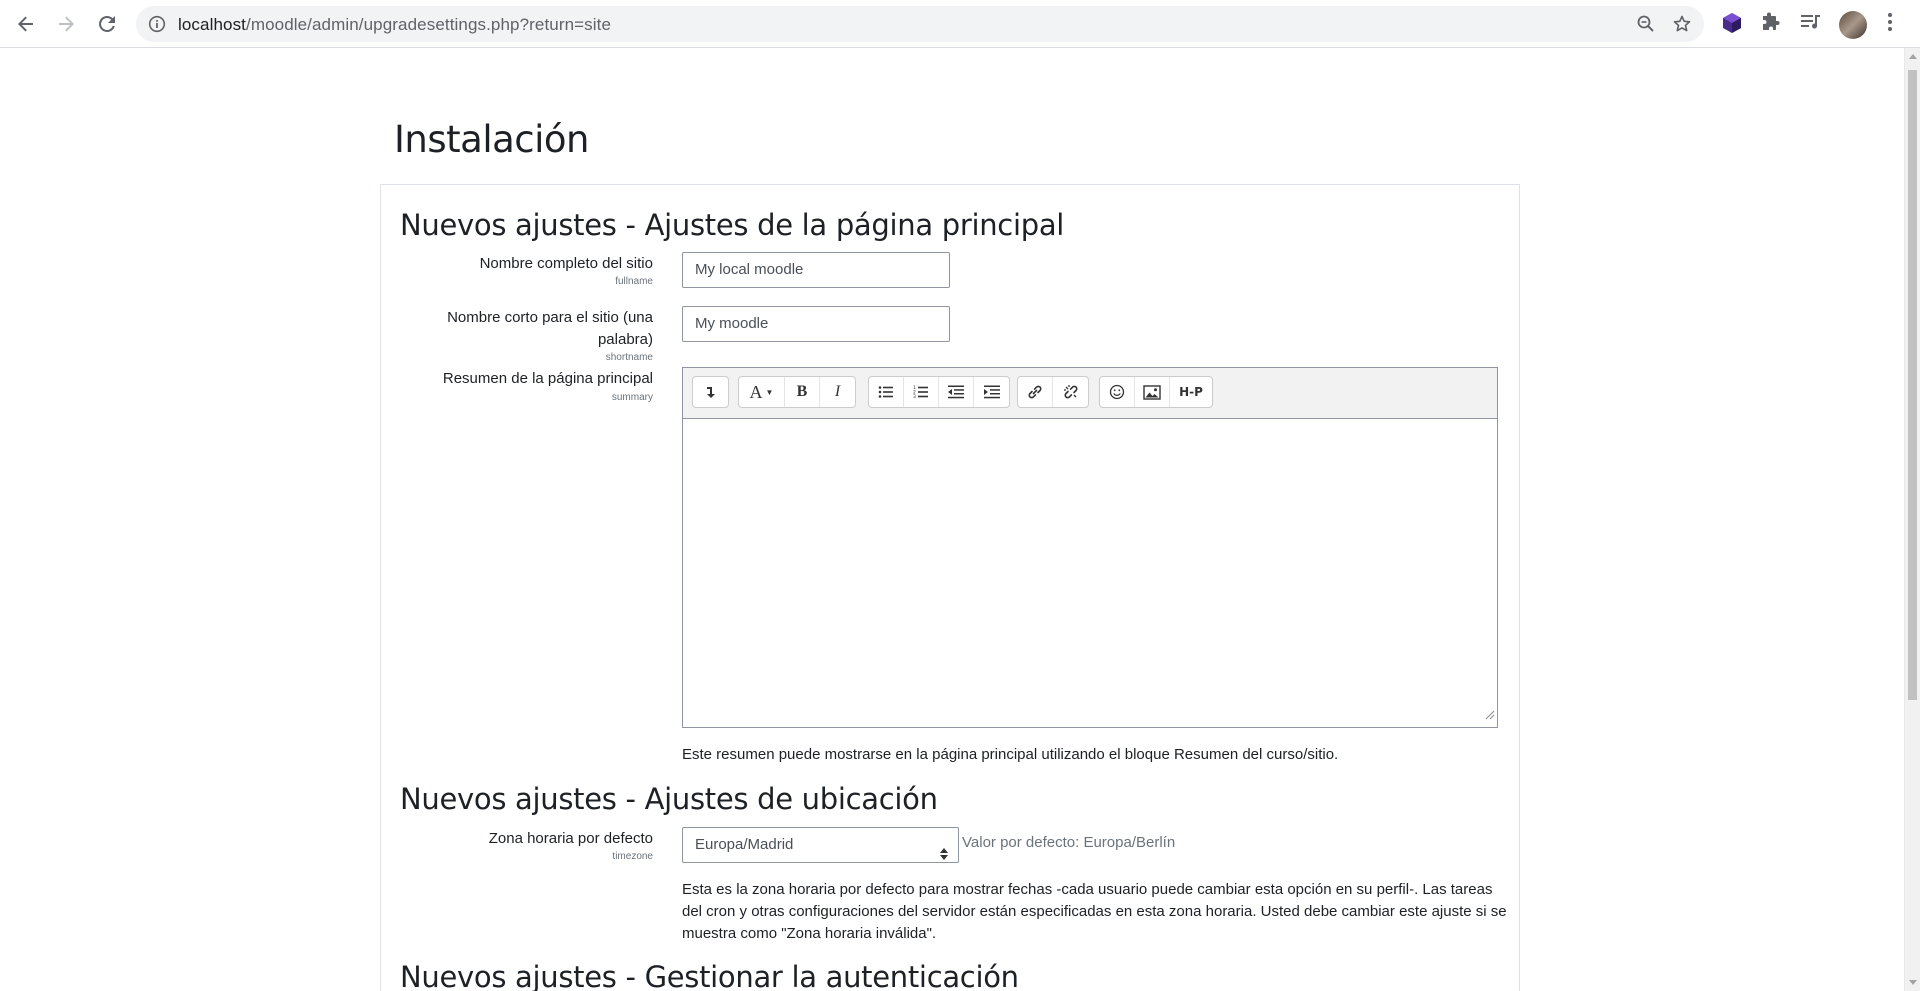 The image size is (1920, 991). I want to click on unlink-icon, so click(1070, 392).